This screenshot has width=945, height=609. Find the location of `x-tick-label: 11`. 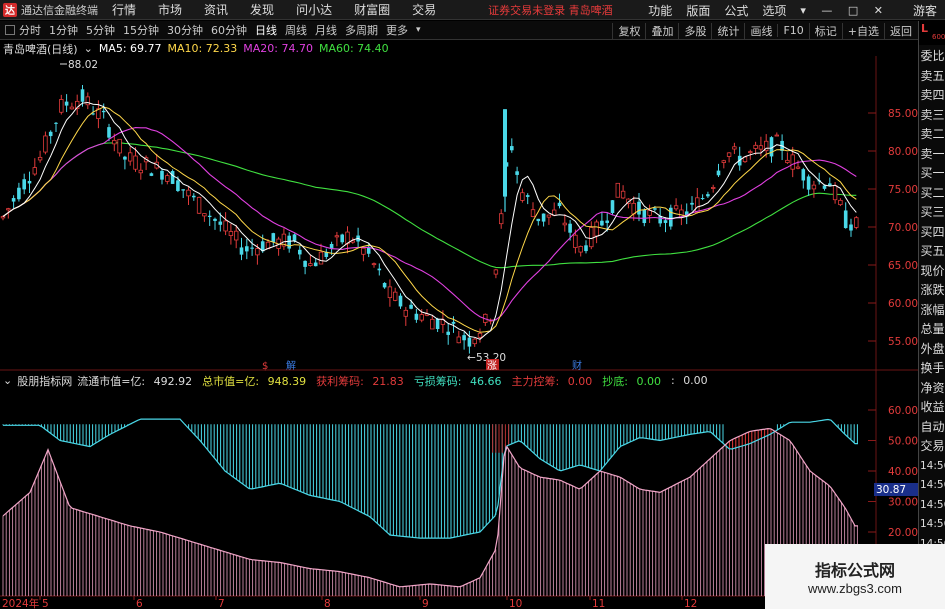

x-tick-label: 11 is located at coordinates (598, 603).